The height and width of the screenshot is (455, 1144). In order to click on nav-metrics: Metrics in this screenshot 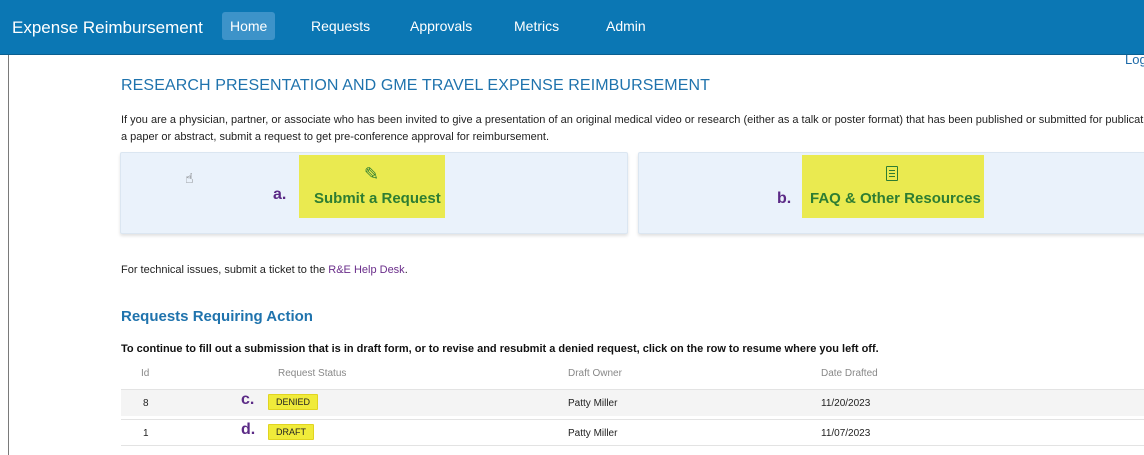, I will do `click(536, 26)`.